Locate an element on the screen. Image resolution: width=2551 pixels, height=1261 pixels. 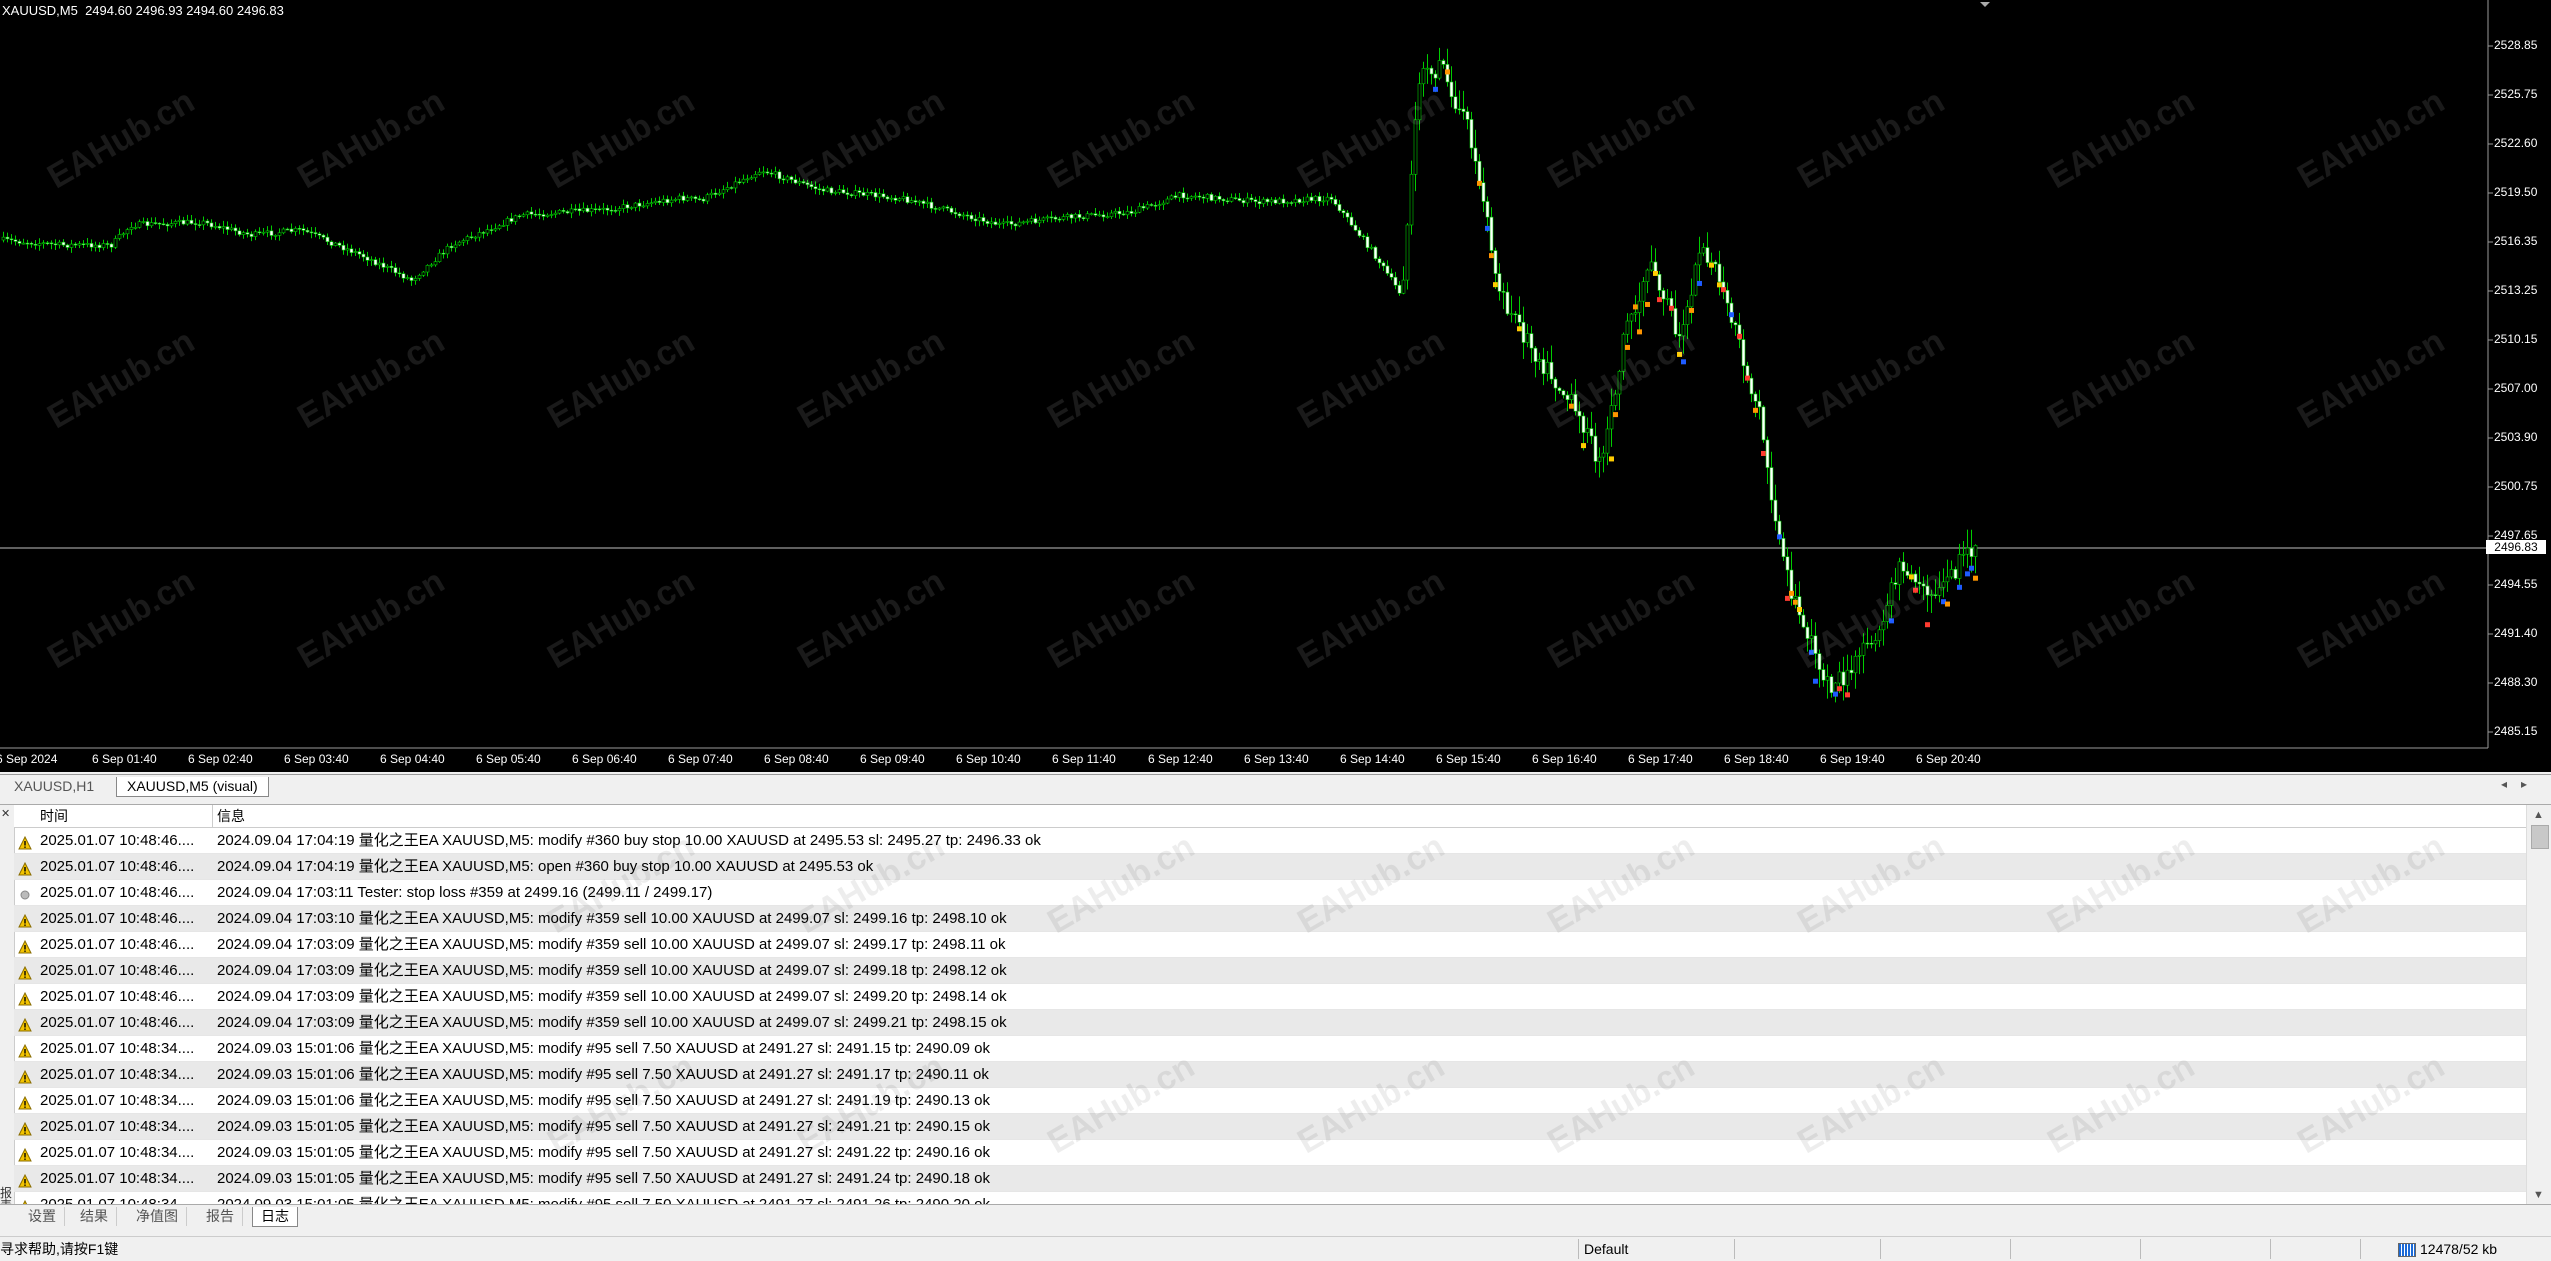
tab-journal: 日志 is located at coordinates (275, 1217).